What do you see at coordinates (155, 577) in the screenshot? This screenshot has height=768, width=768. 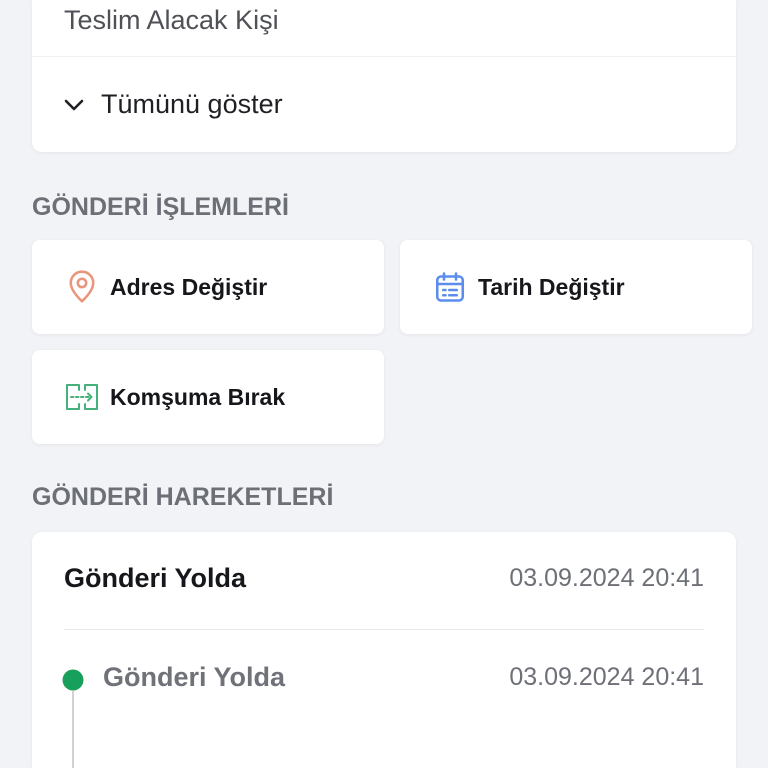 I see `current-status-label: Gönderi Yolda` at bounding box center [155, 577].